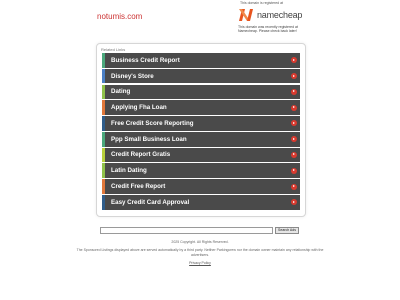 The height and width of the screenshot is (300, 400). Describe the element at coordinates (149, 139) in the screenshot. I see `related-link-label: Ppp Small Business Loan` at that location.